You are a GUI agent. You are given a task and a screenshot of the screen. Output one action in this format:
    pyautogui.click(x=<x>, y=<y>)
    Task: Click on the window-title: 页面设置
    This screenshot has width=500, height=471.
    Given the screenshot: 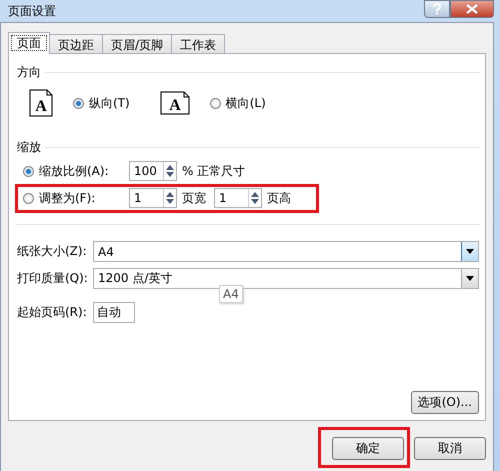 What is the action you would take?
    pyautogui.click(x=32, y=11)
    